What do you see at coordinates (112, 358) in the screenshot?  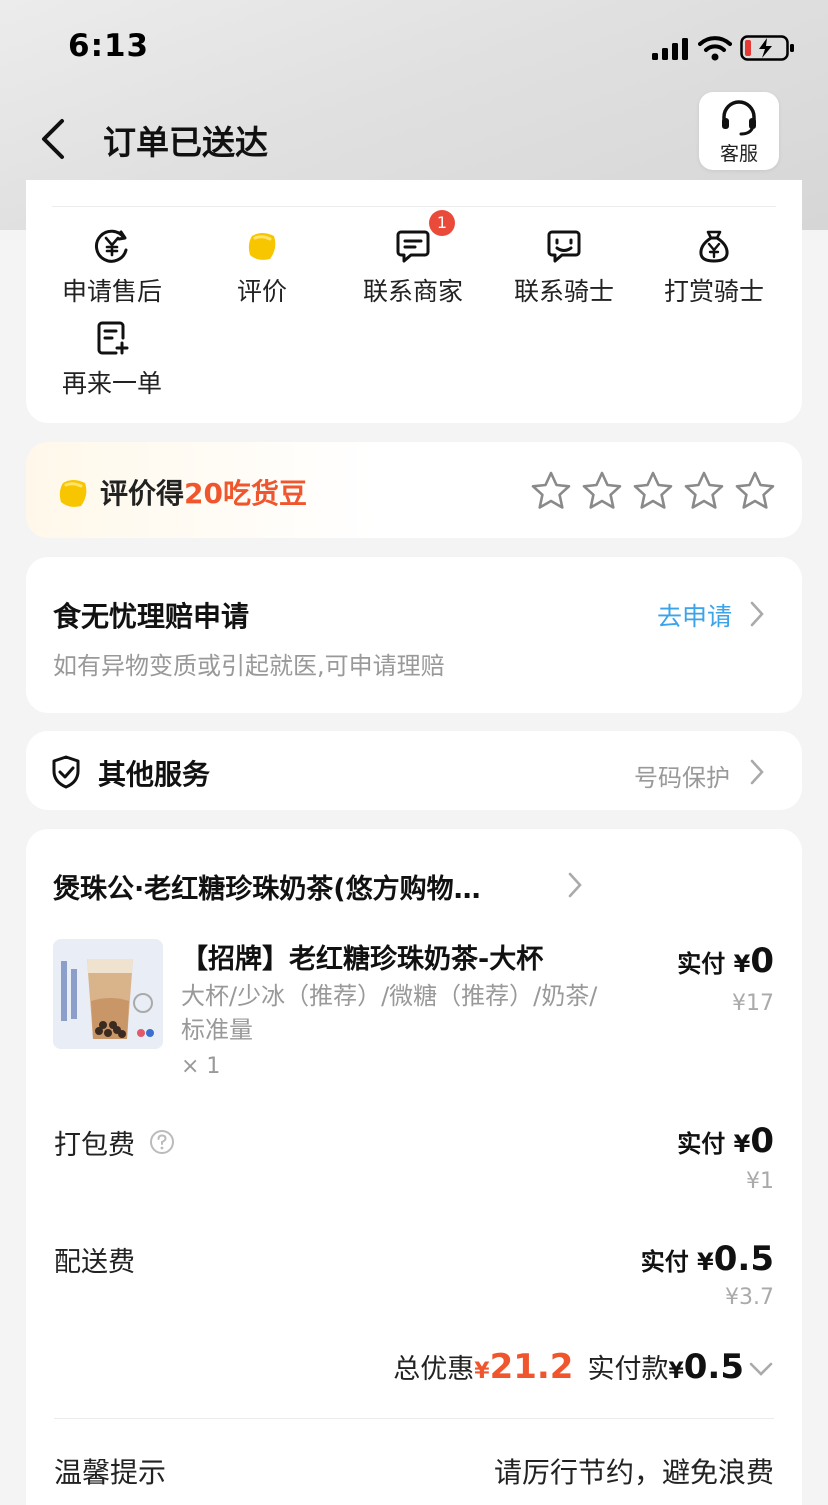 I see `action-reorder: 再来一单` at bounding box center [112, 358].